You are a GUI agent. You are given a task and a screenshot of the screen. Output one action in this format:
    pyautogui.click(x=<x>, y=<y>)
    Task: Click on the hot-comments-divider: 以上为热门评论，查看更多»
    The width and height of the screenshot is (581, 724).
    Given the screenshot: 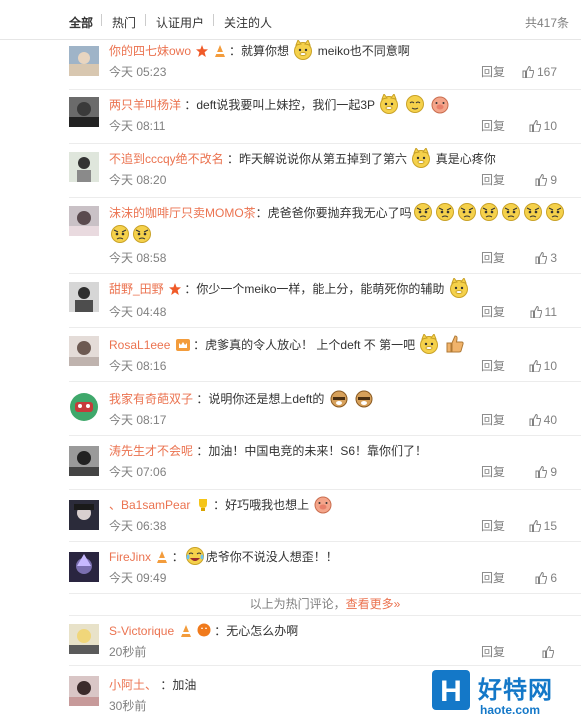 What is the action you would take?
    pyautogui.click(x=325, y=604)
    